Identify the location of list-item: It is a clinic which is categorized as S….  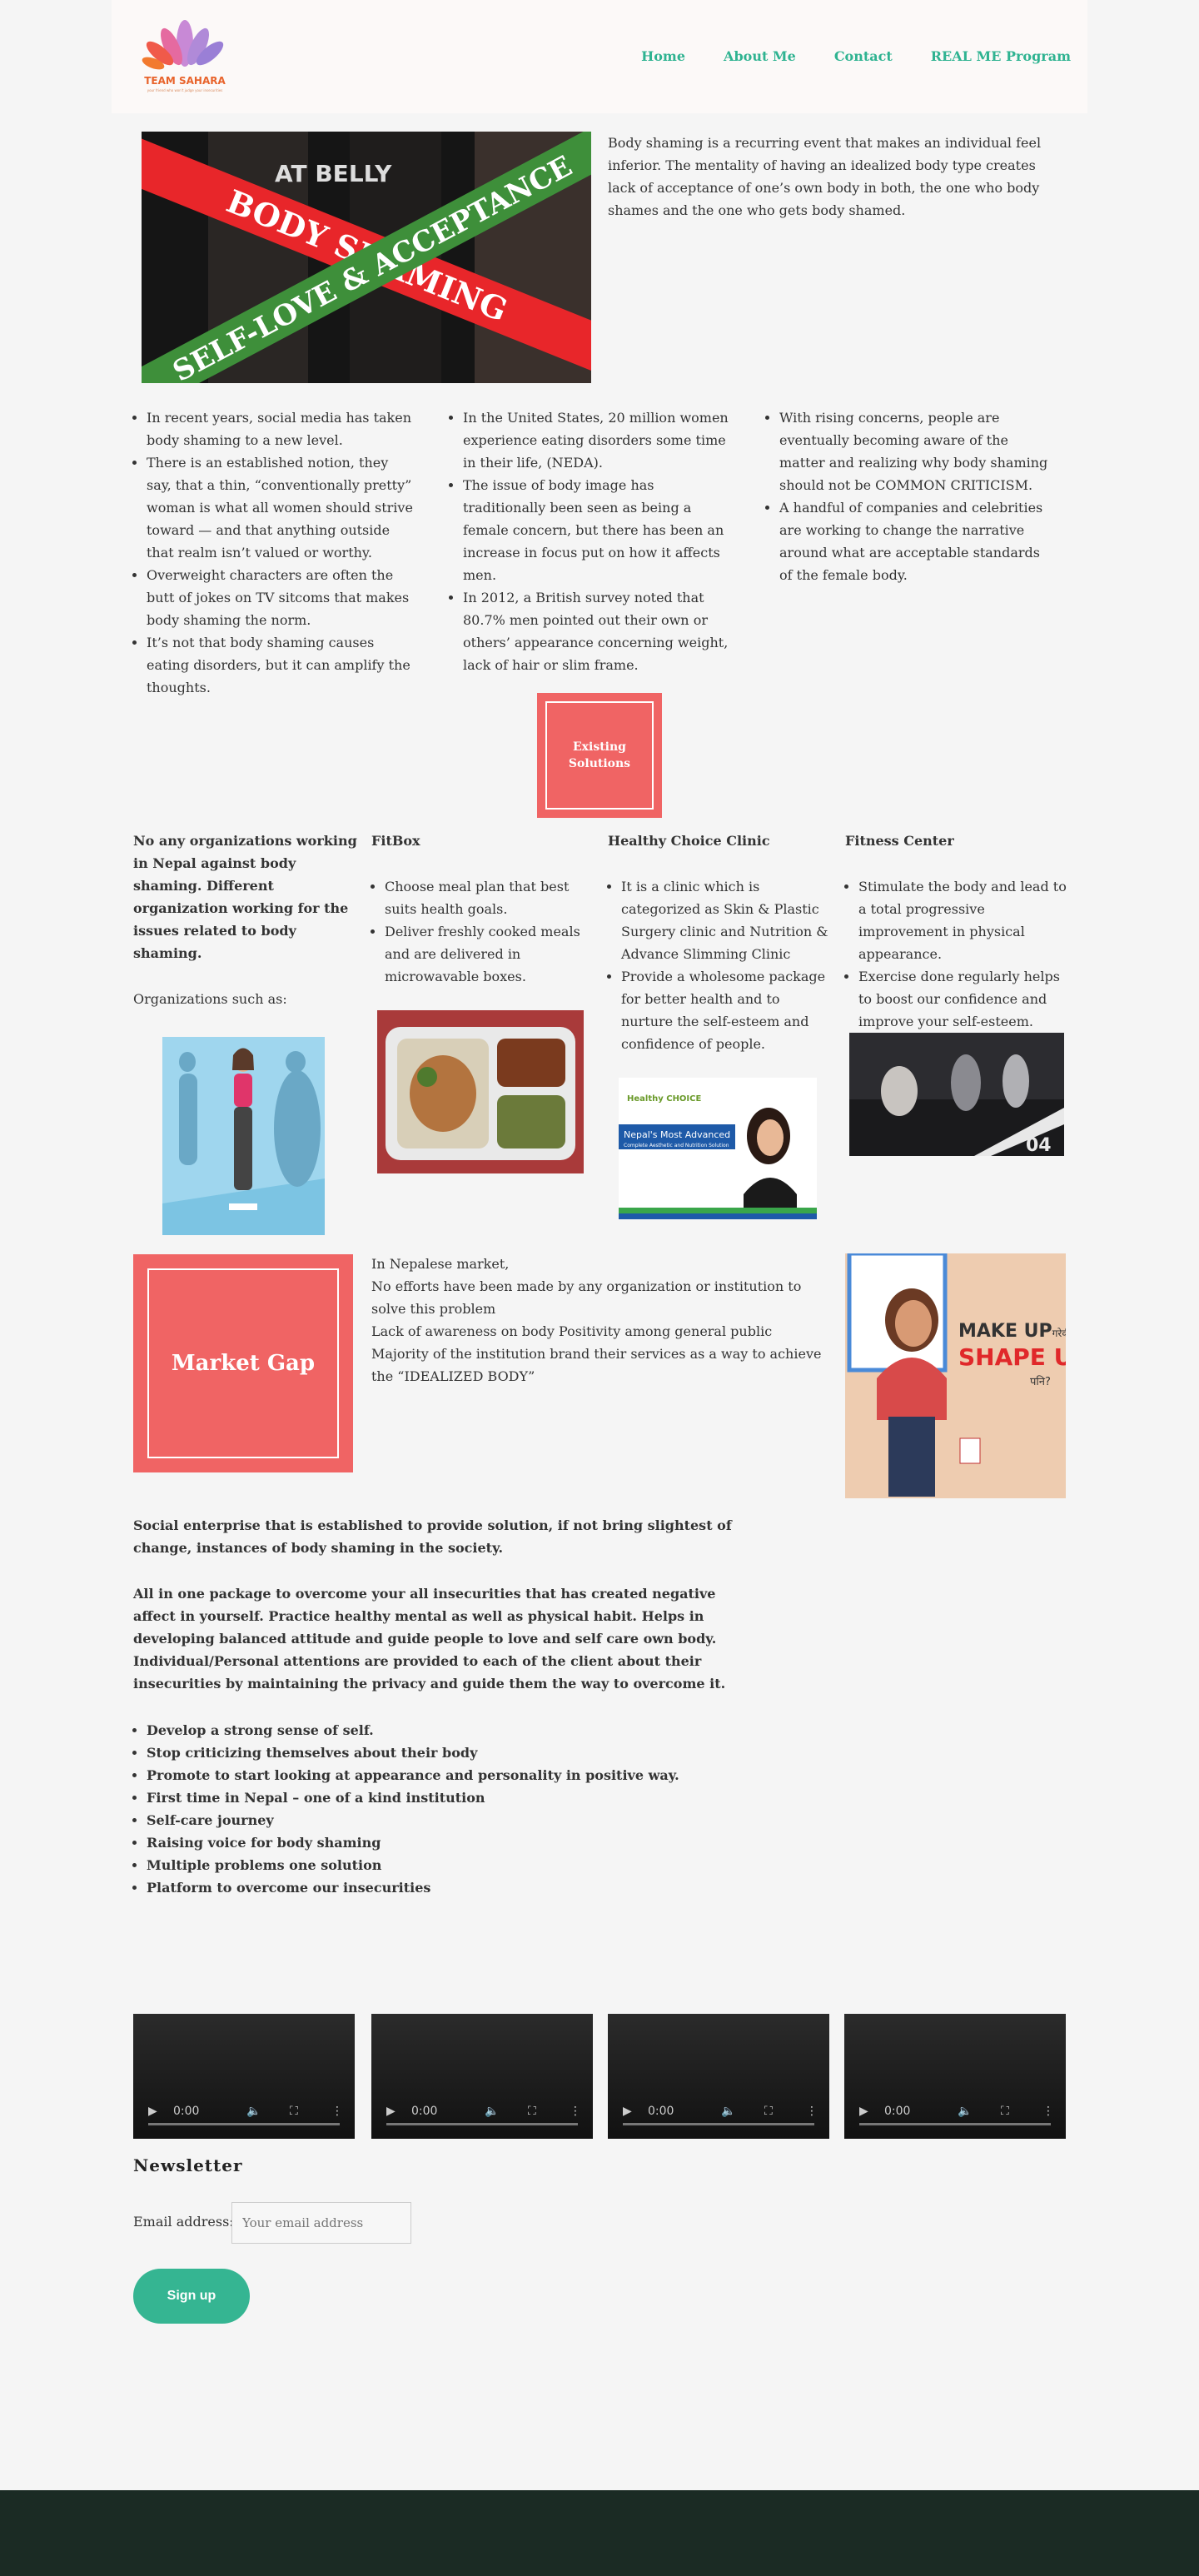
(727, 920).